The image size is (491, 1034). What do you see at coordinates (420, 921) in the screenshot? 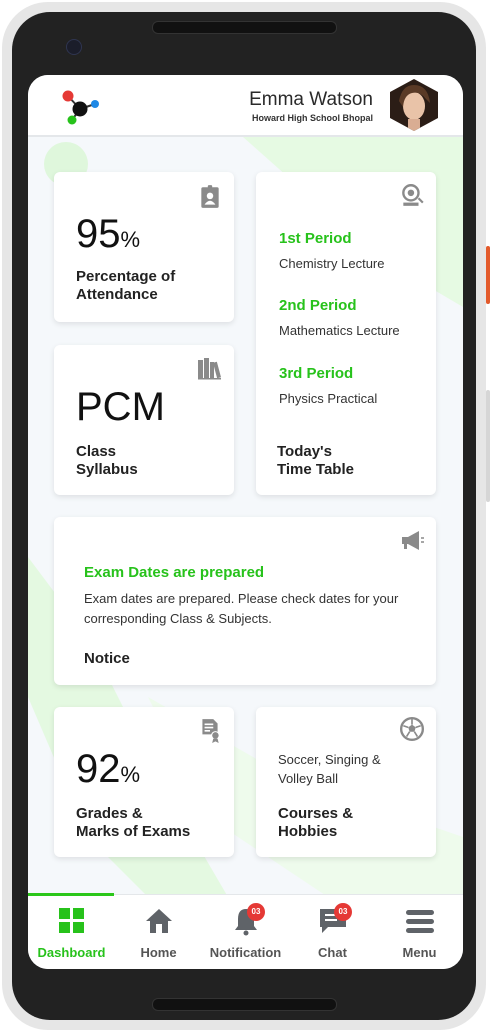
I see `menu-icon` at bounding box center [420, 921].